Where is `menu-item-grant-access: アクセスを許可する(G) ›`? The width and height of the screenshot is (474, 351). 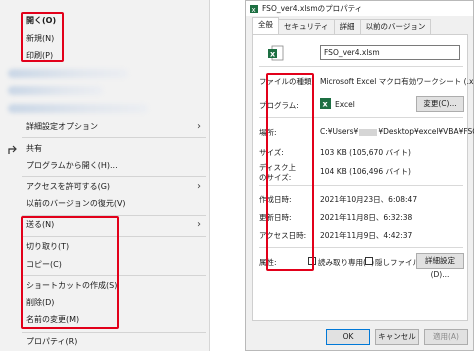
menu-item-grant-access: アクセスを許可する(G) › is located at coordinates (105, 186).